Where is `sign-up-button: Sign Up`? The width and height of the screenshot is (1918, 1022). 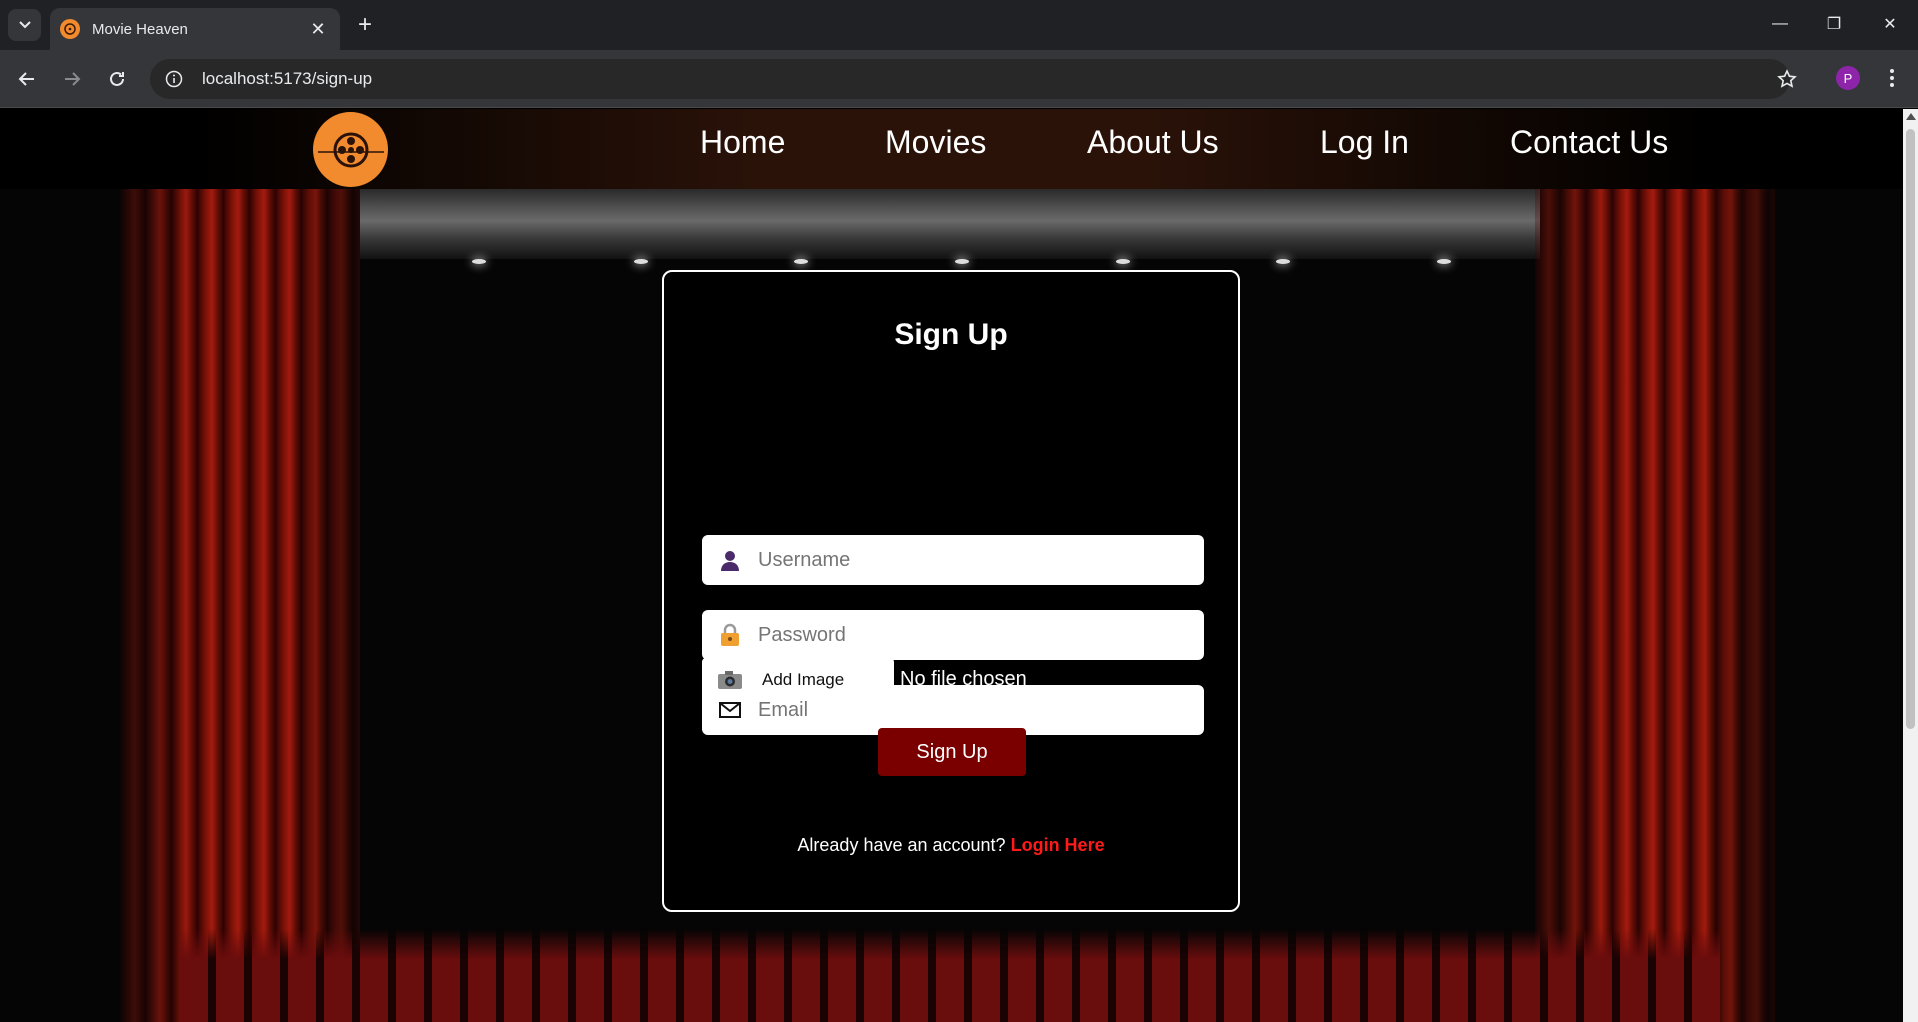 sign-up-button: Sign Up is located at coordinates (952, 752).